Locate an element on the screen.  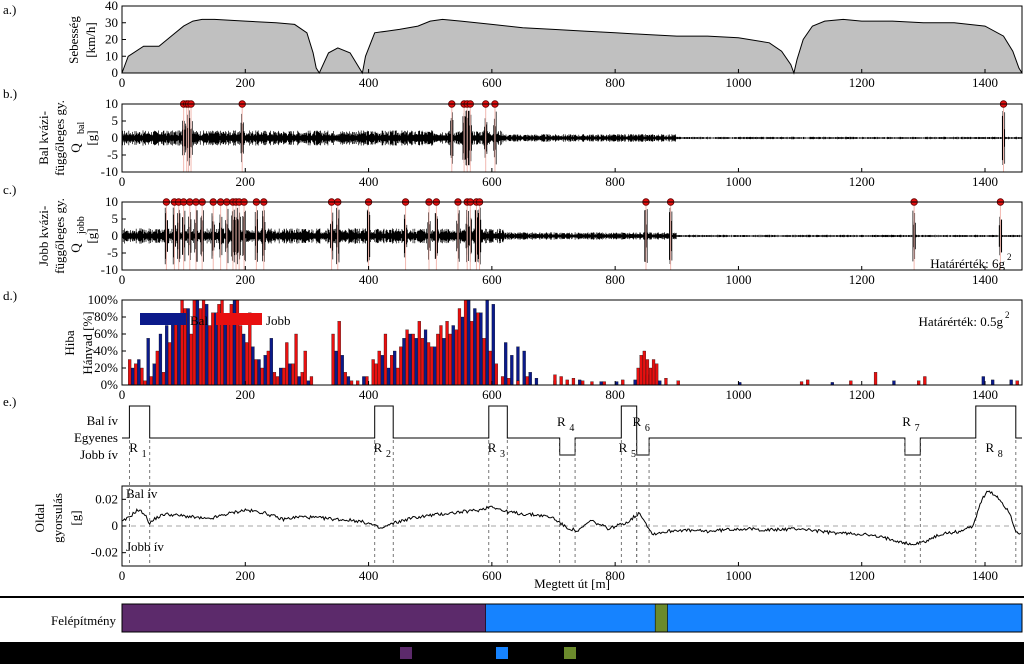
lateral-ylabel-2: gyorsulás is located at coordinates (57, 518).